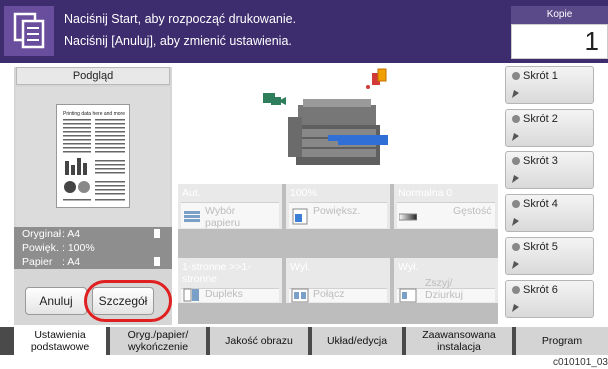  What do you see at coordinates (42, 234) in the screenshot?
I see `original-label: Oryginał` at bounding box center [42, 234].